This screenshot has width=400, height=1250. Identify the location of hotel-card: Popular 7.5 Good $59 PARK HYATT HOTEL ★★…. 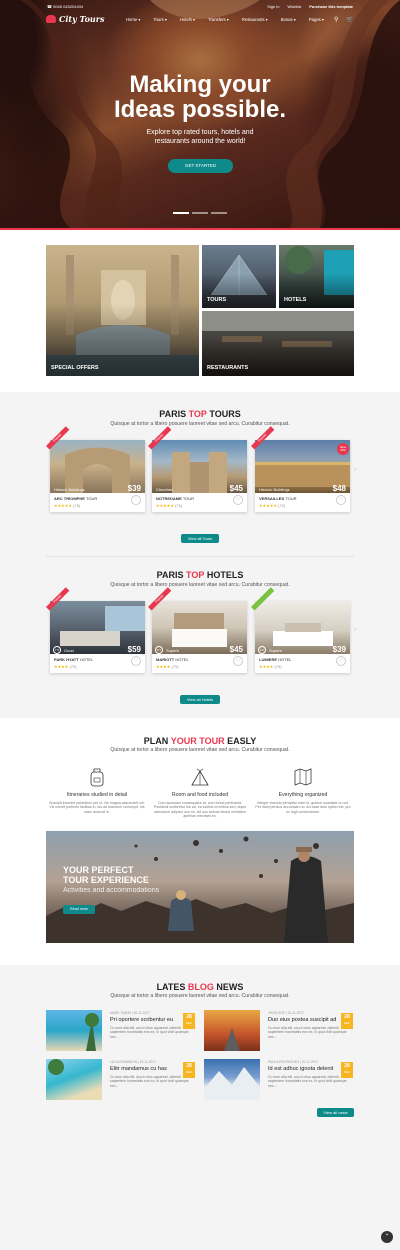
(95, 630).